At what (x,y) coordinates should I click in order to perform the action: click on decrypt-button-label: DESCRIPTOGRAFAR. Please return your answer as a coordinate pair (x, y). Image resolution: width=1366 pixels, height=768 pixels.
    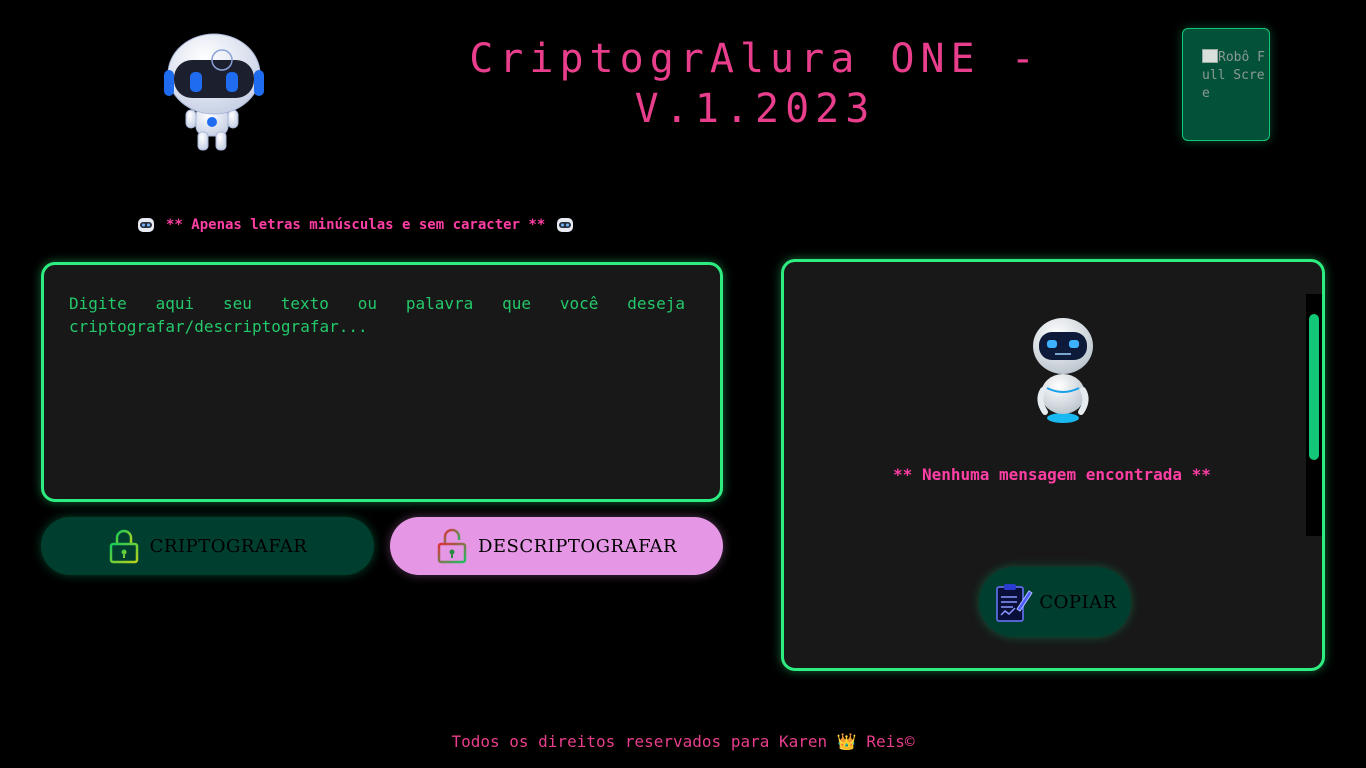
    Looking at the image, I should click on (577, 546).